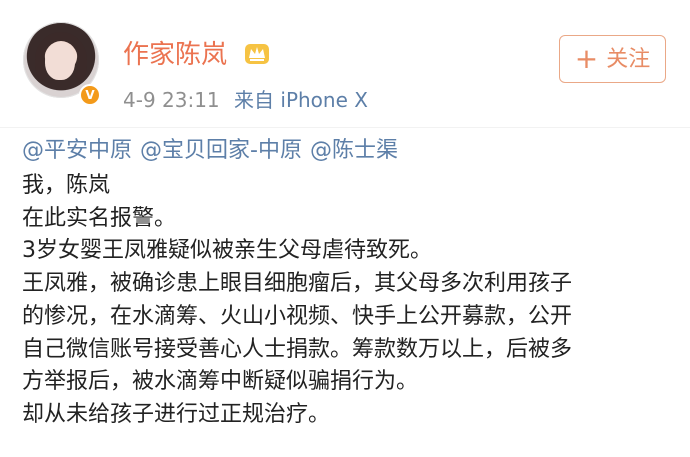 The height and width of the screenshot is (457, 690). I want to click on header-divider, so click(345, 127).